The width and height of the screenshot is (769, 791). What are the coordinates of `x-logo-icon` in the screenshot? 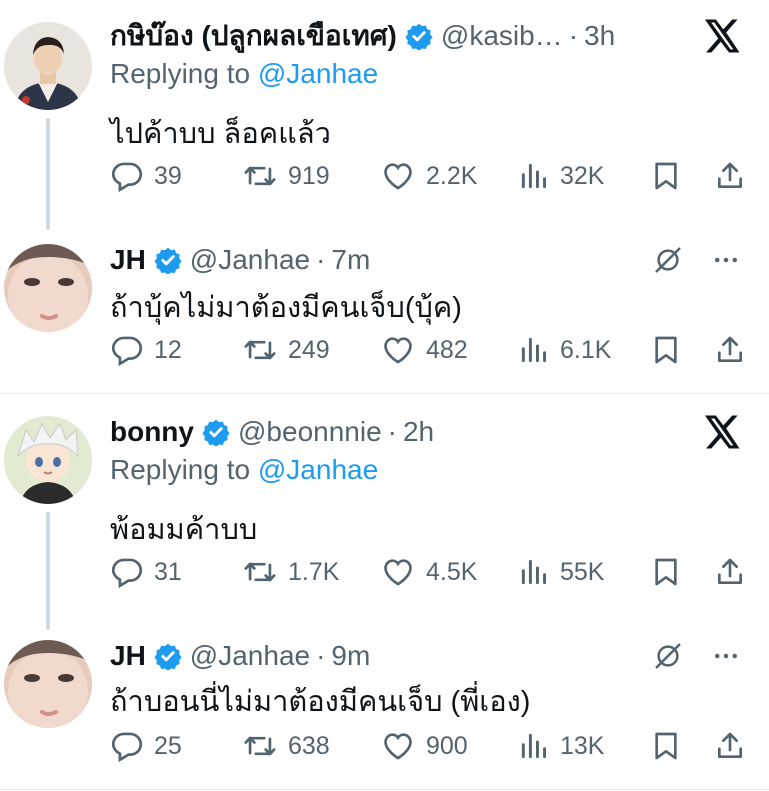 It's located at (722, 36).